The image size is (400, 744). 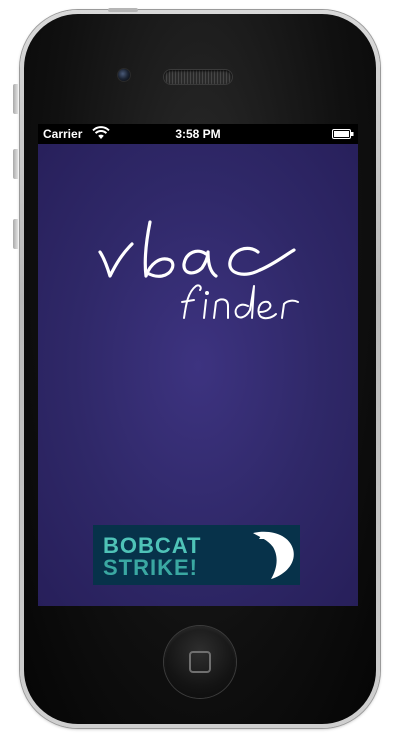 What do you see at coordinates (124, 75) in the screenshot?
I see `front-camera` at bounding box center [124, 75].